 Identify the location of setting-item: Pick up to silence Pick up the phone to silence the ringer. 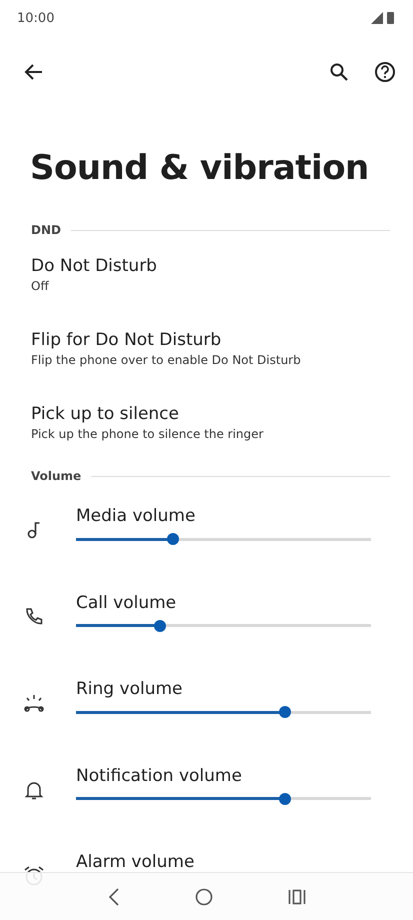
(206, 423).